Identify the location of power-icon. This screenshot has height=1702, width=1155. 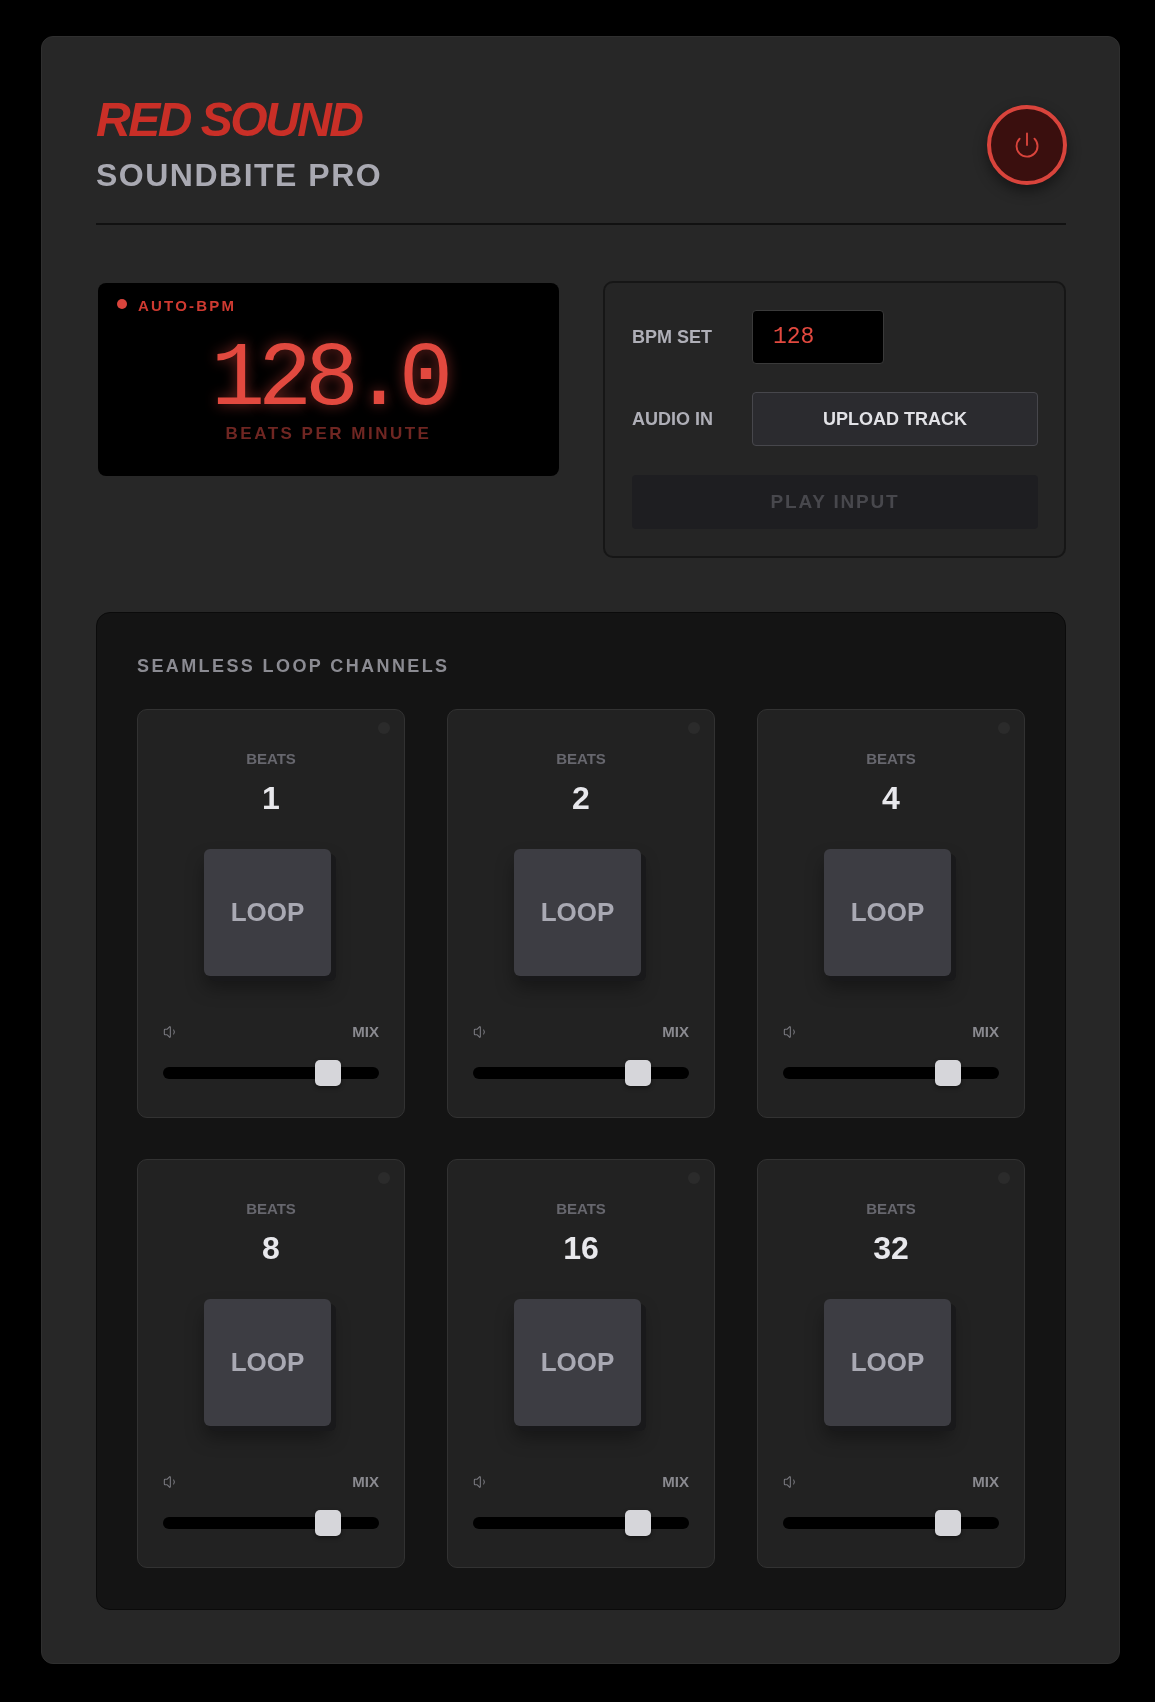
(1027, 145).